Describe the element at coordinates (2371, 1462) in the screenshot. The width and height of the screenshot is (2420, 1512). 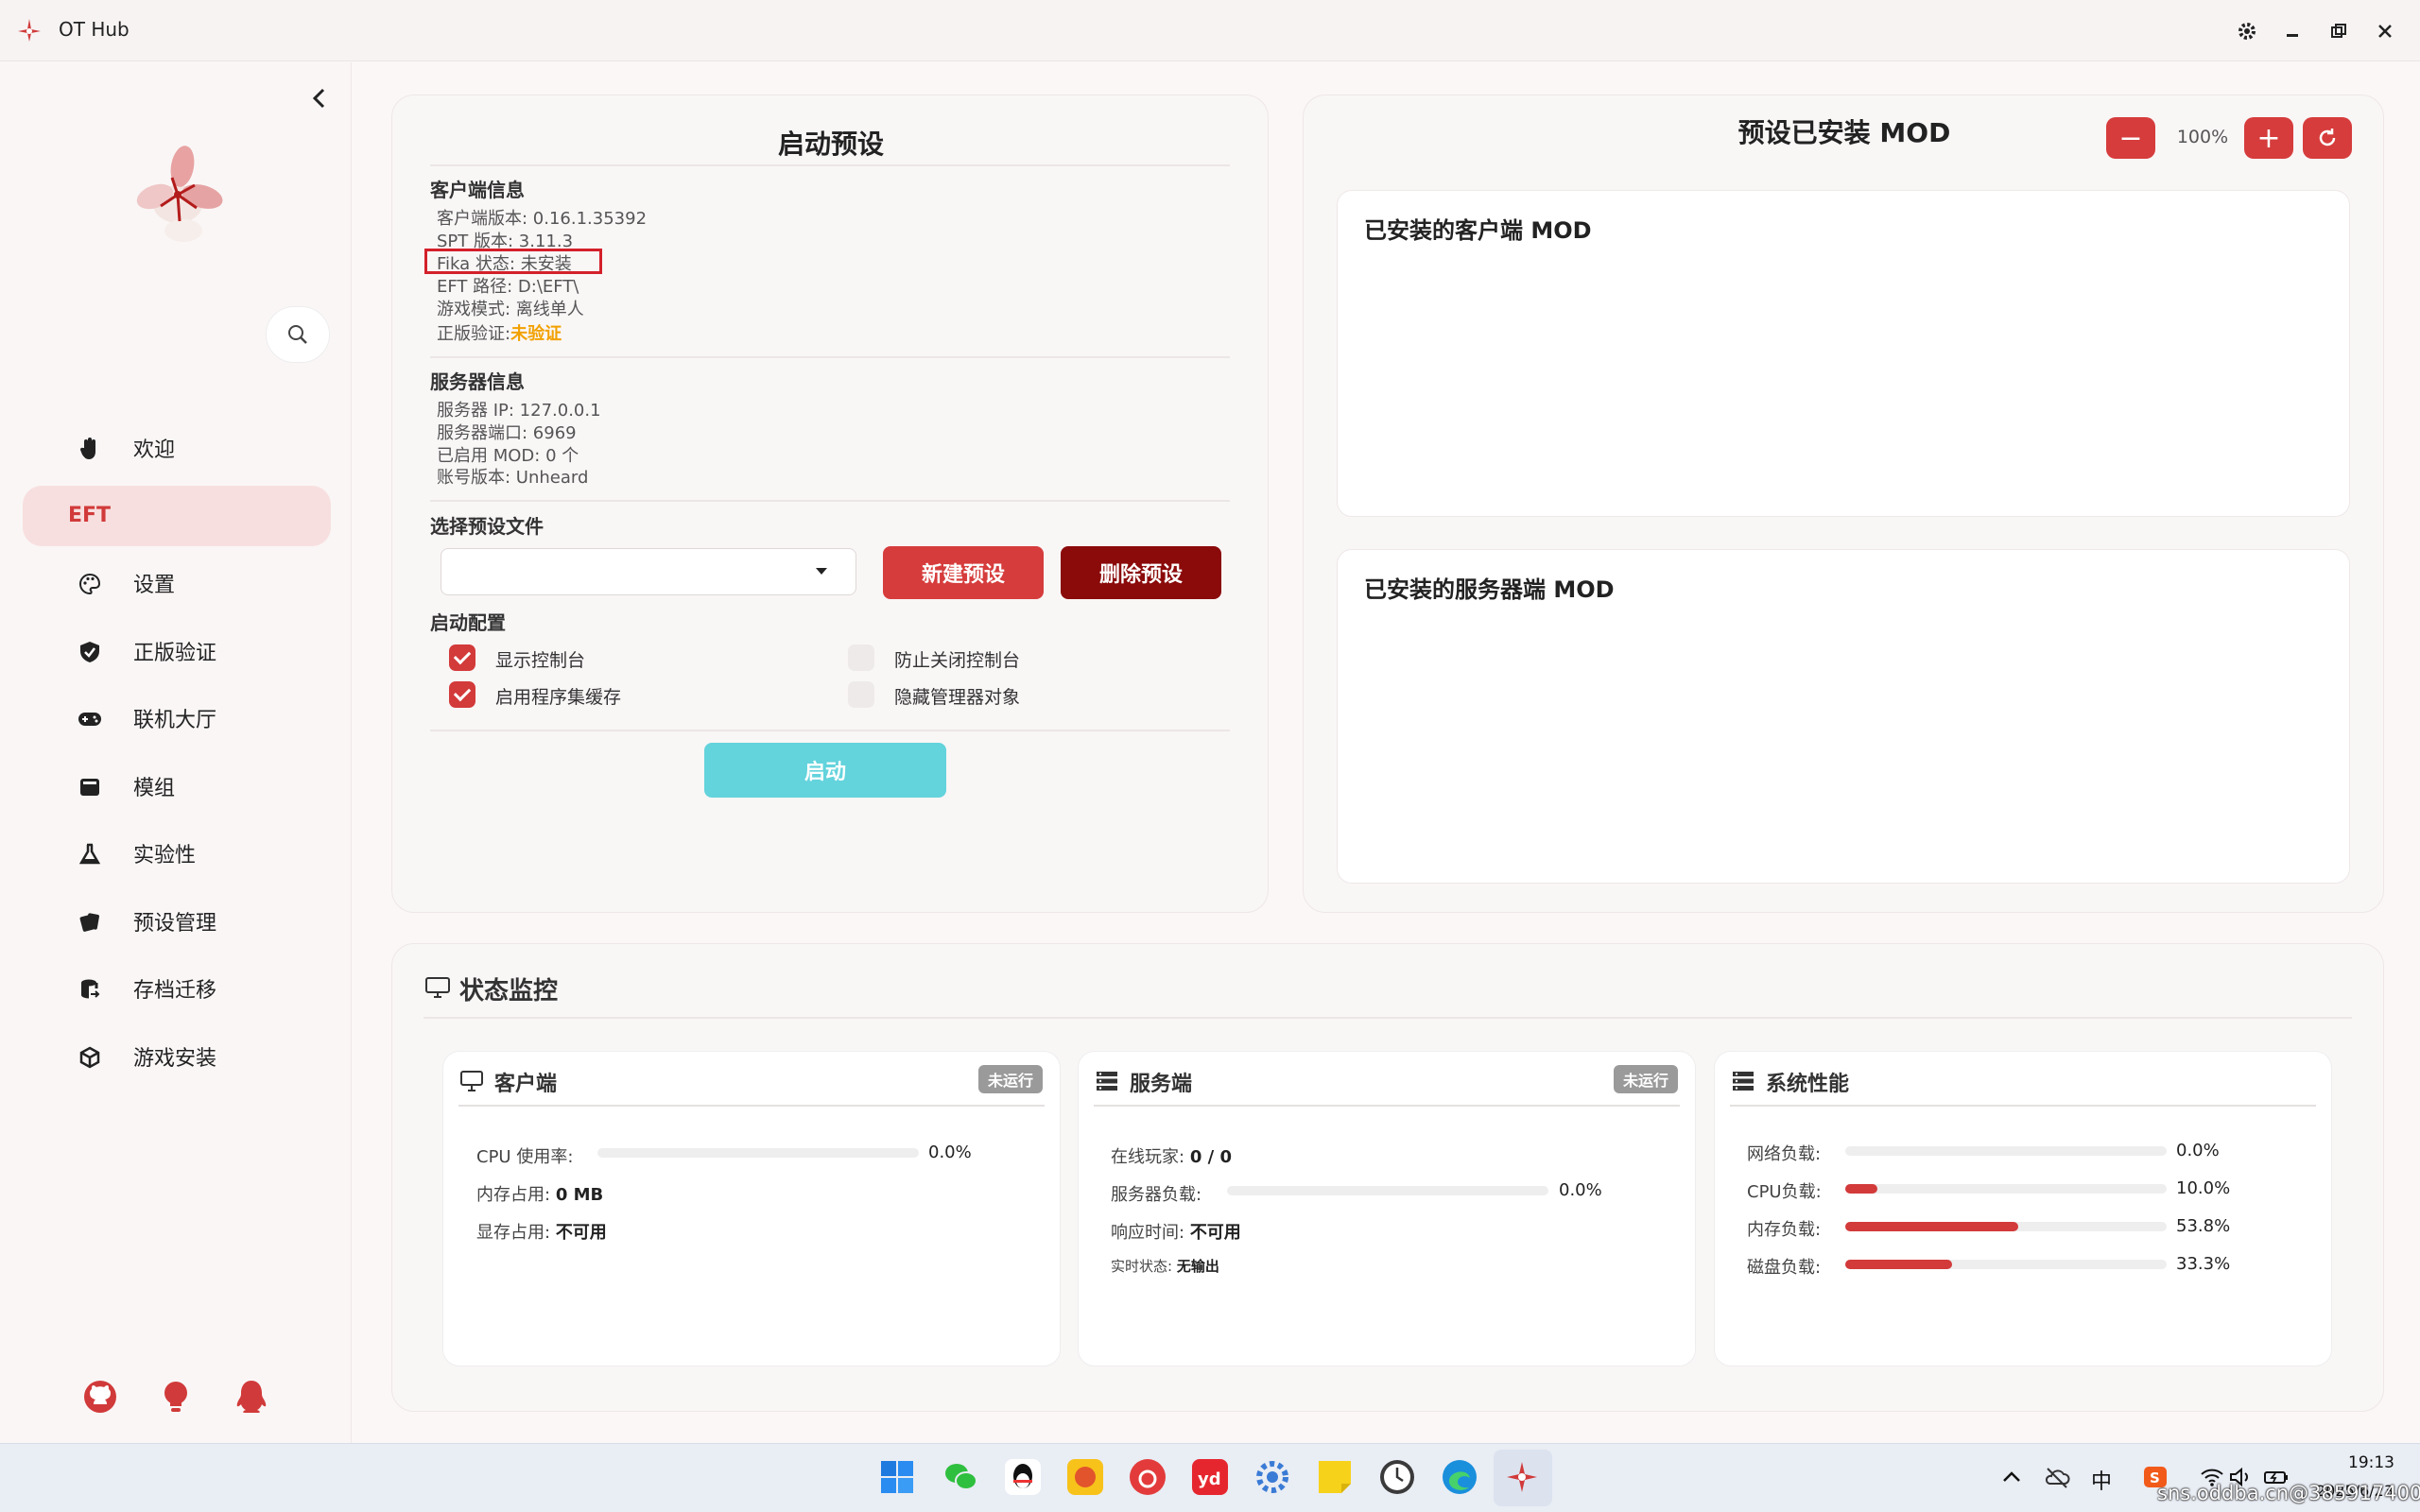
I see `taskbar-time: 19:13` at that location.